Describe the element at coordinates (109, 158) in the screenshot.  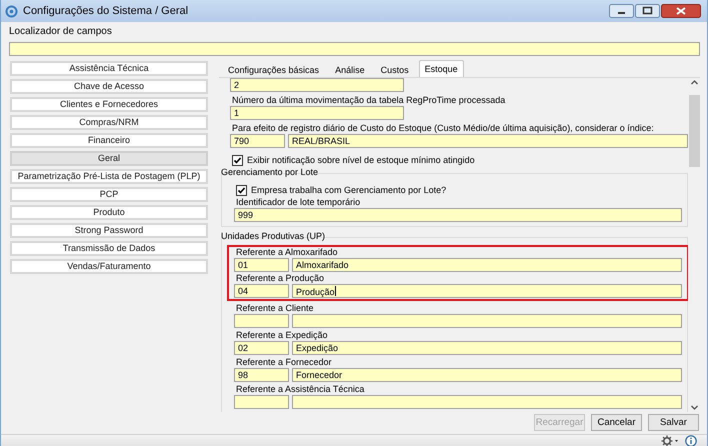
I see `sidebar-item: Geral` at that location.